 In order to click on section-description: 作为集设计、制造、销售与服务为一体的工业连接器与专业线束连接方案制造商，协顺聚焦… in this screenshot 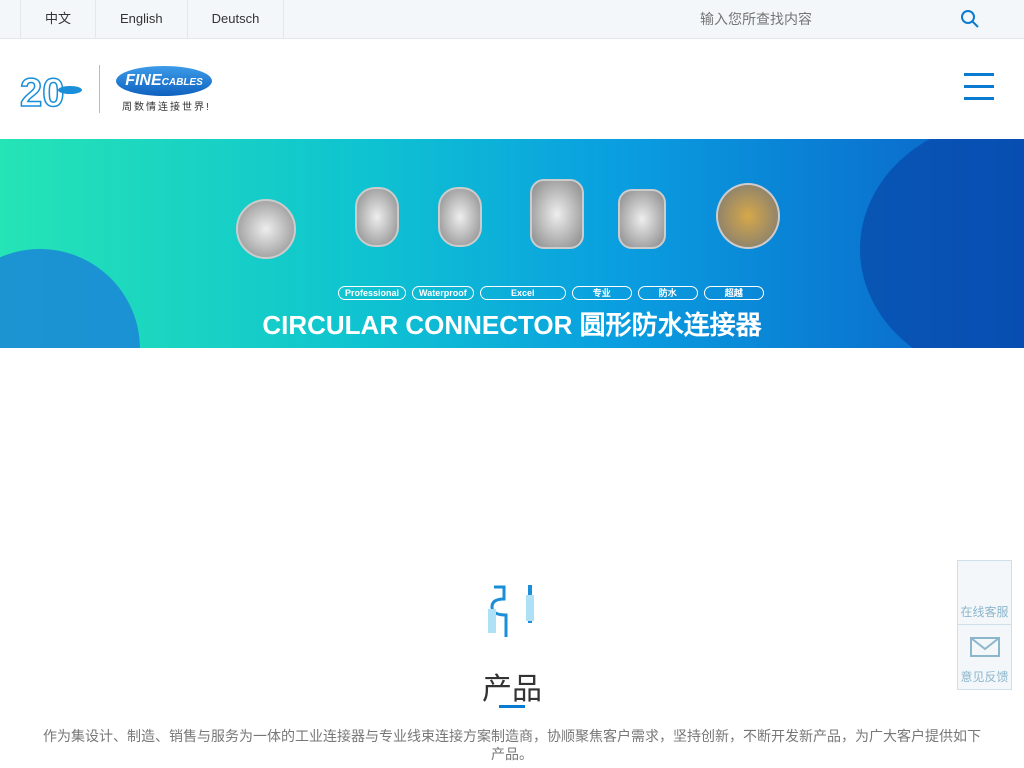, I will do `click(512, 745)`.